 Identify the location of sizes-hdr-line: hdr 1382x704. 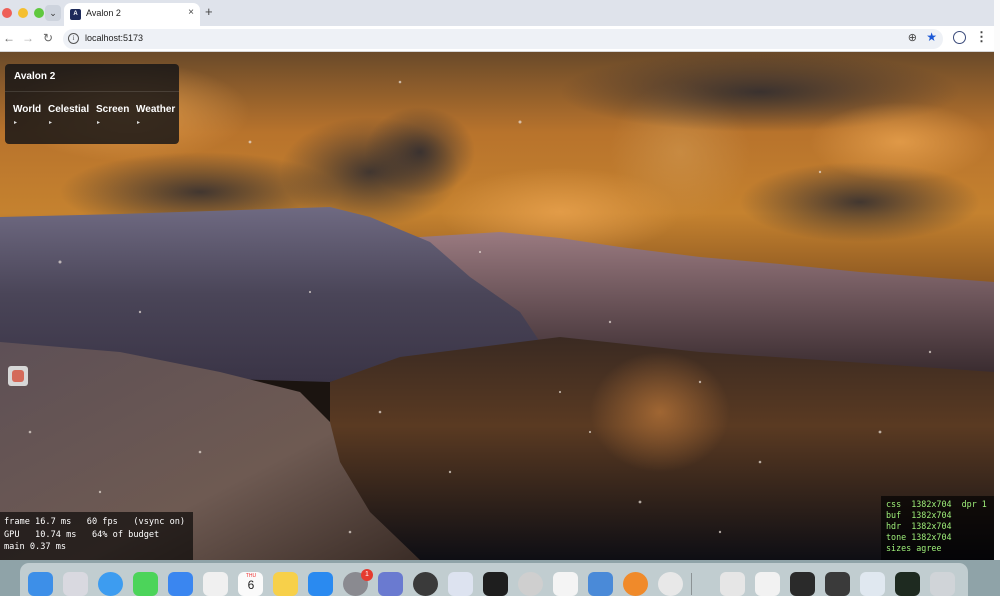
(919, 525).